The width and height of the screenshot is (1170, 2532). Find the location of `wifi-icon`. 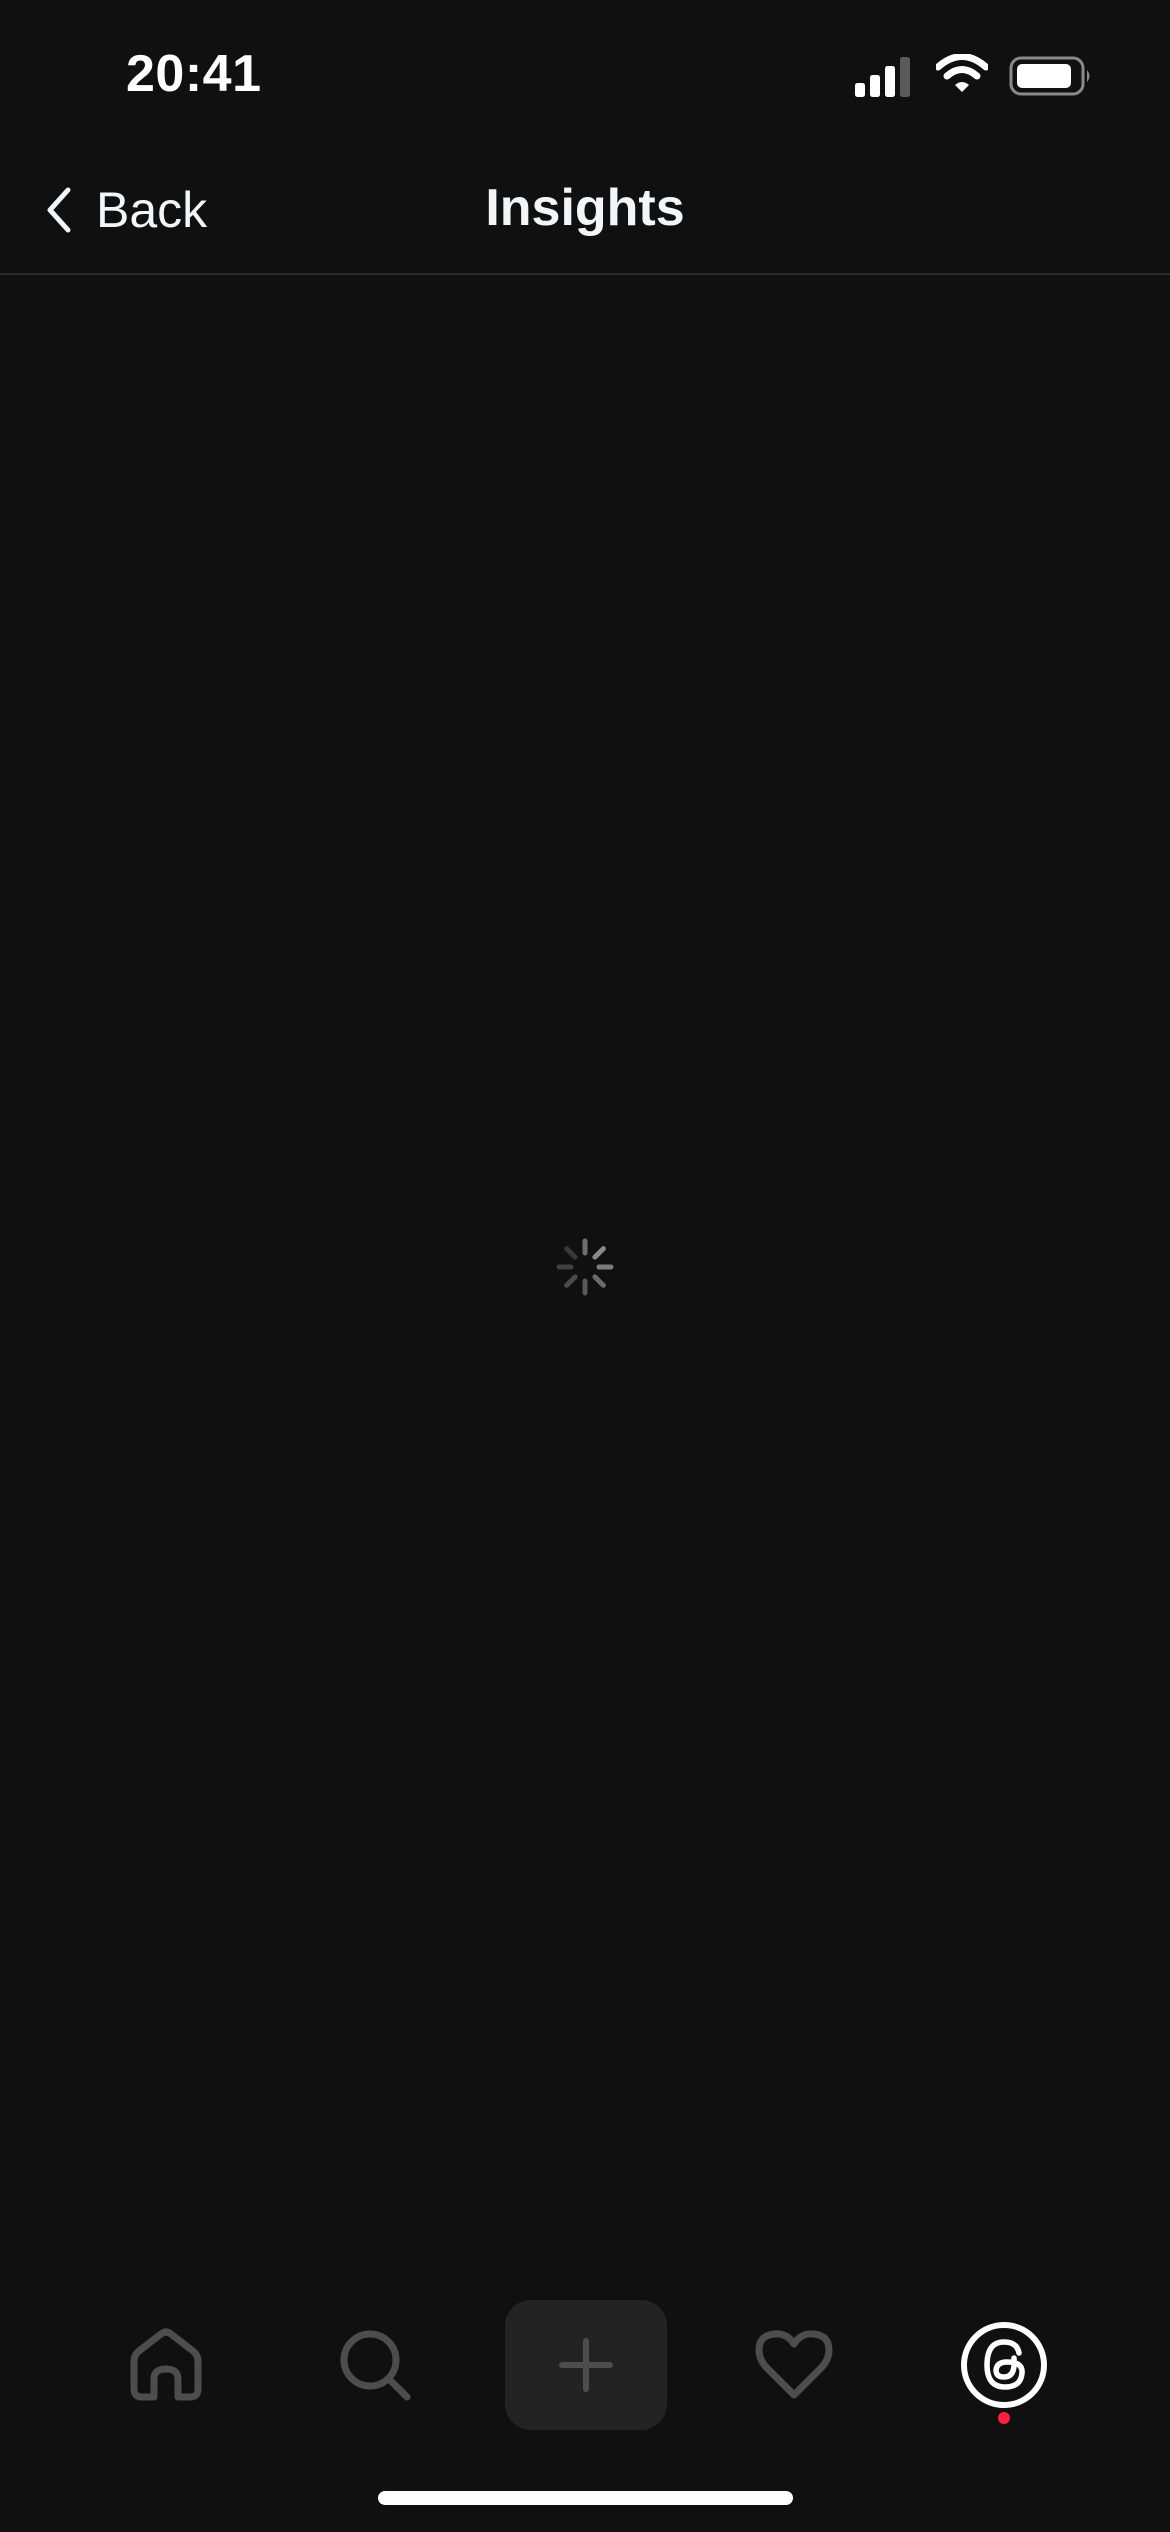

wifi-icon is located at coordinates (962, 73).